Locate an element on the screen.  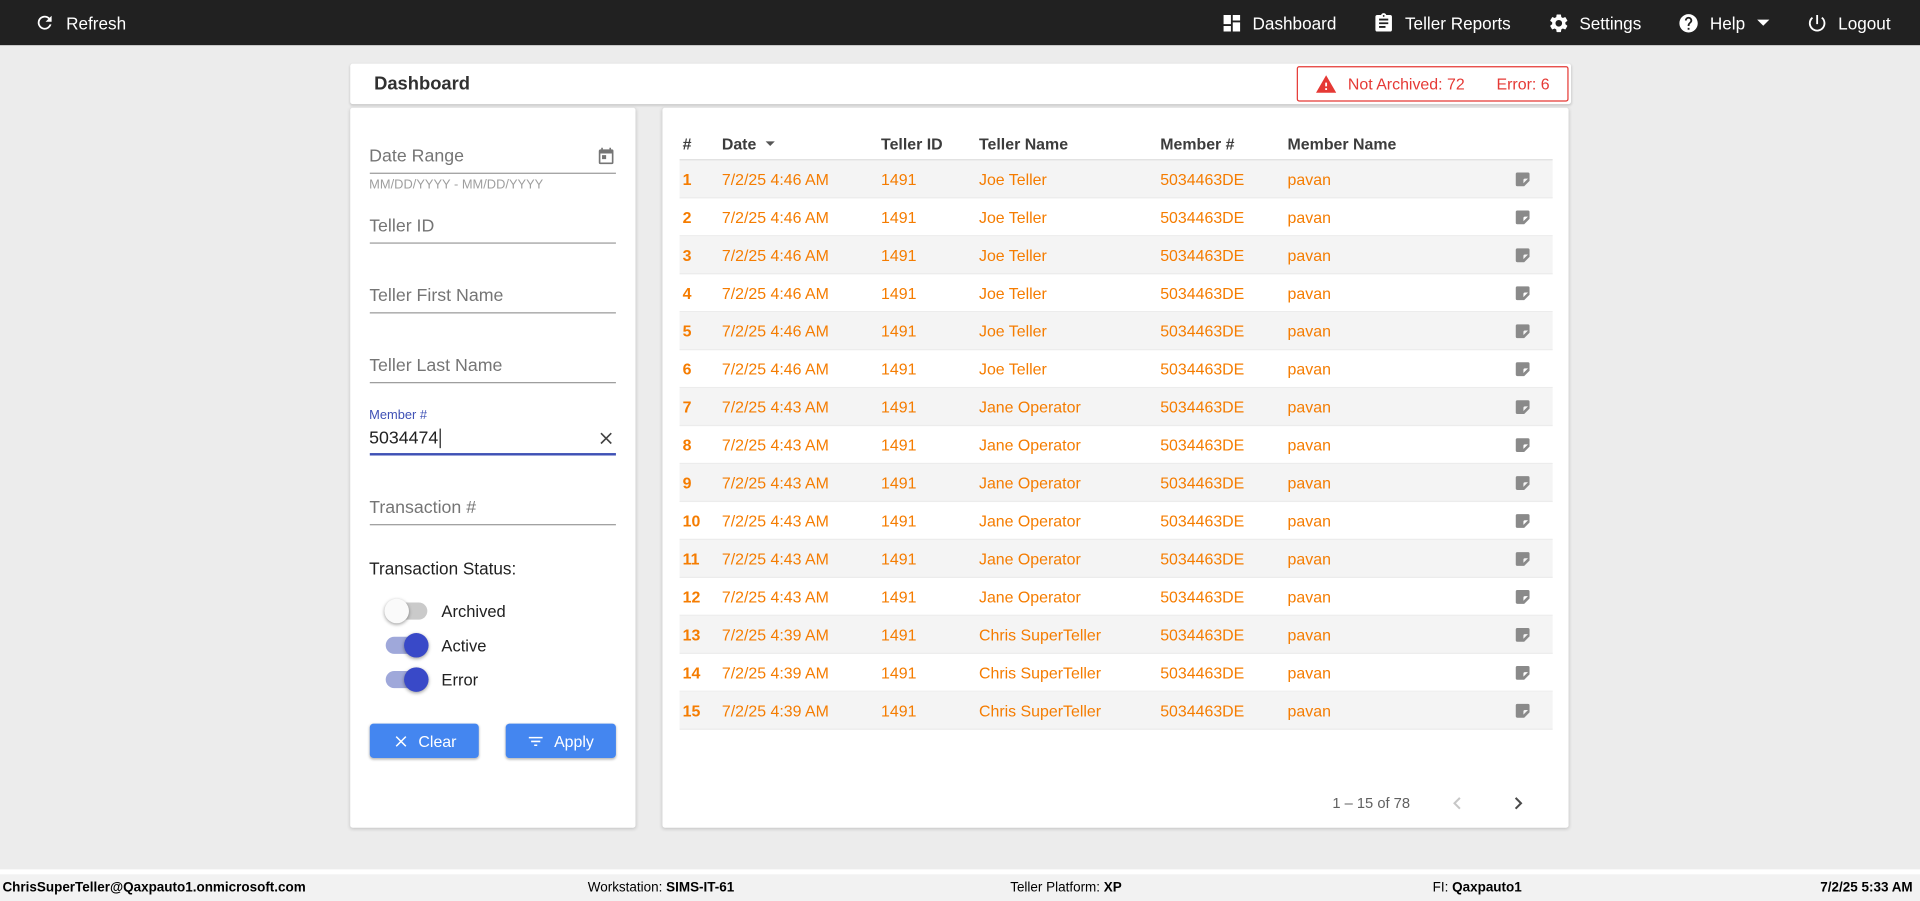
toggle-active-label: Active is located at coordinates (464, 645).